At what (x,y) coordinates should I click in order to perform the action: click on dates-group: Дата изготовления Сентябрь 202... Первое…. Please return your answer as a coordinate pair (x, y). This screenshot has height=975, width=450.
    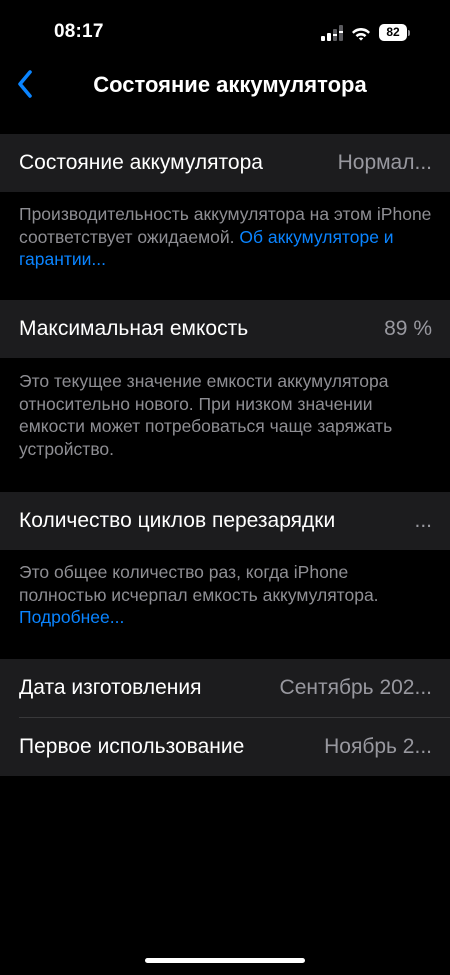
    Looking at the image, I should click on (225, 717).